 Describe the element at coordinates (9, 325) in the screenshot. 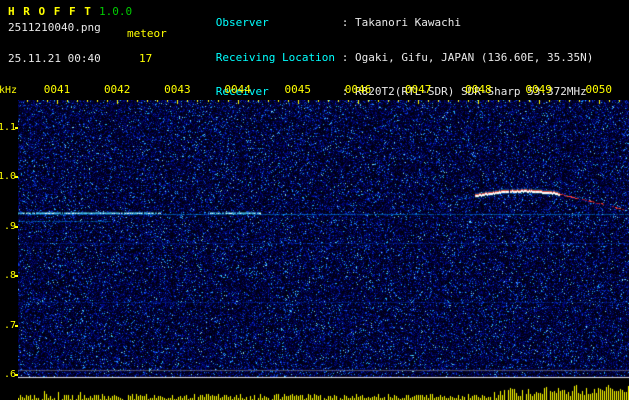

I see `y-tick-label: .7` at that location.